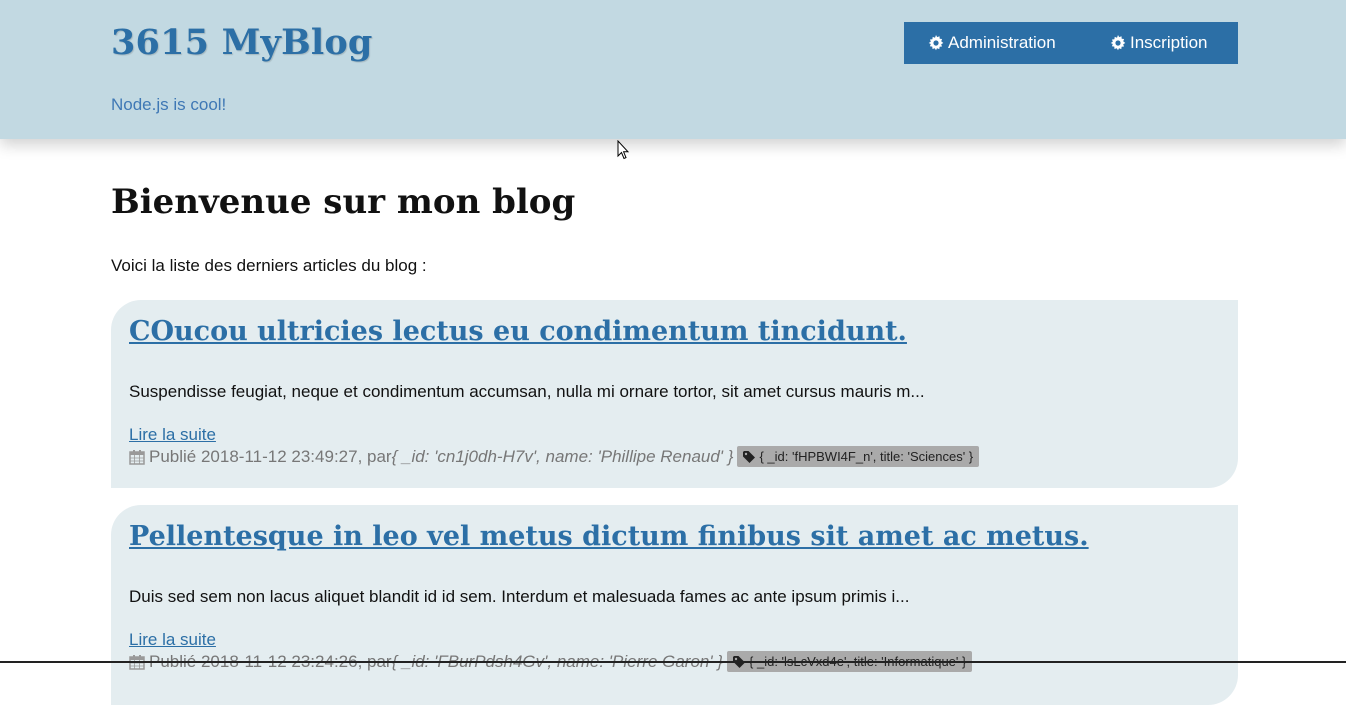  I want to click on tag-label: { _id: 'fHPBWI4F_n', title: 'Sciences' }, so click(866, 456).